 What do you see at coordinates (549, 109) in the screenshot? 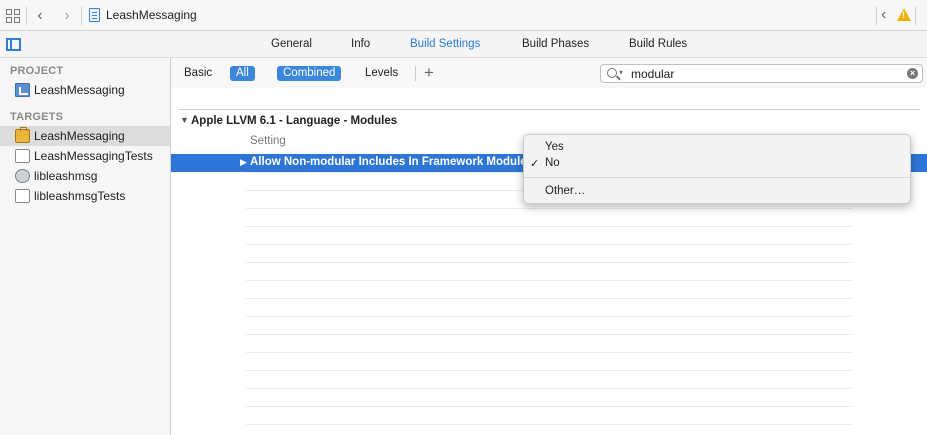
I see `table-top-divider` at bounding box center [549, 109].